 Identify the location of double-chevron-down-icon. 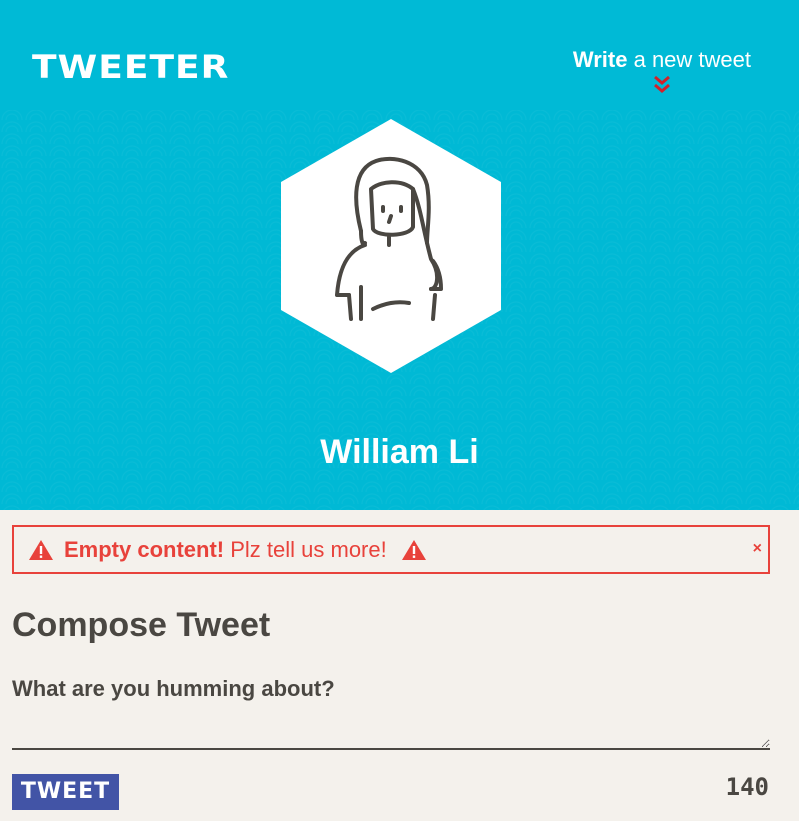
(661, 84).